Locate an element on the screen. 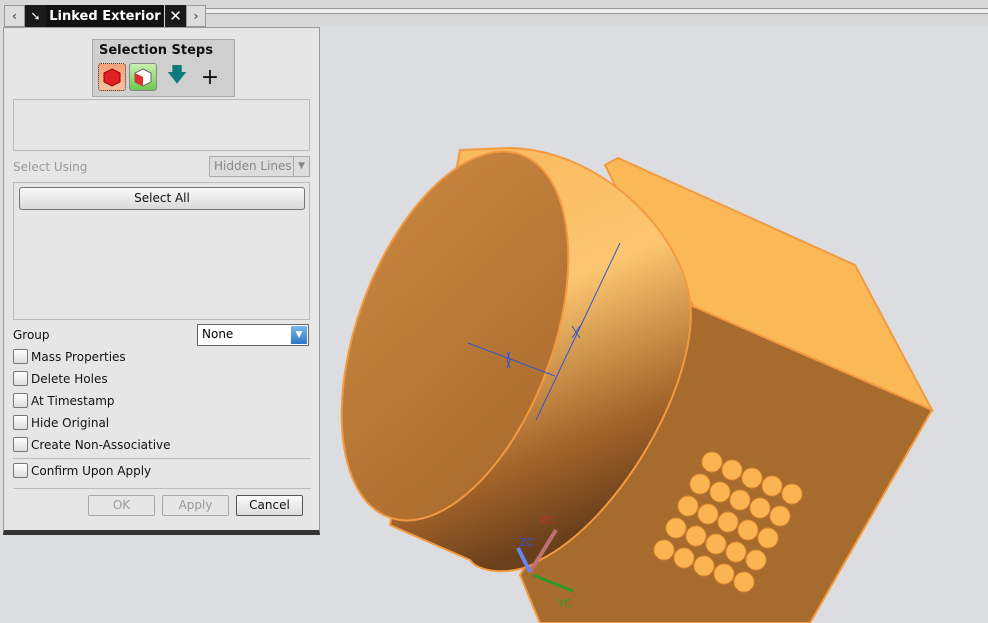 The height and width of the screenshot is (623, 988). close-icon: ✕ is located at coordinates (175, 16).